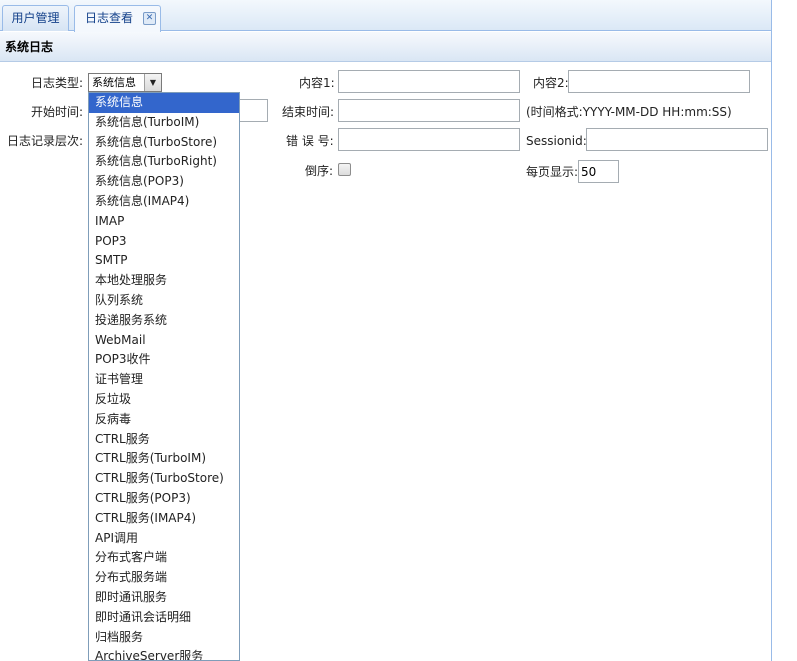  Describe the element at coordinates (164, 341) in the screenshot. I see `dropdown-option: WebMail` at that location.